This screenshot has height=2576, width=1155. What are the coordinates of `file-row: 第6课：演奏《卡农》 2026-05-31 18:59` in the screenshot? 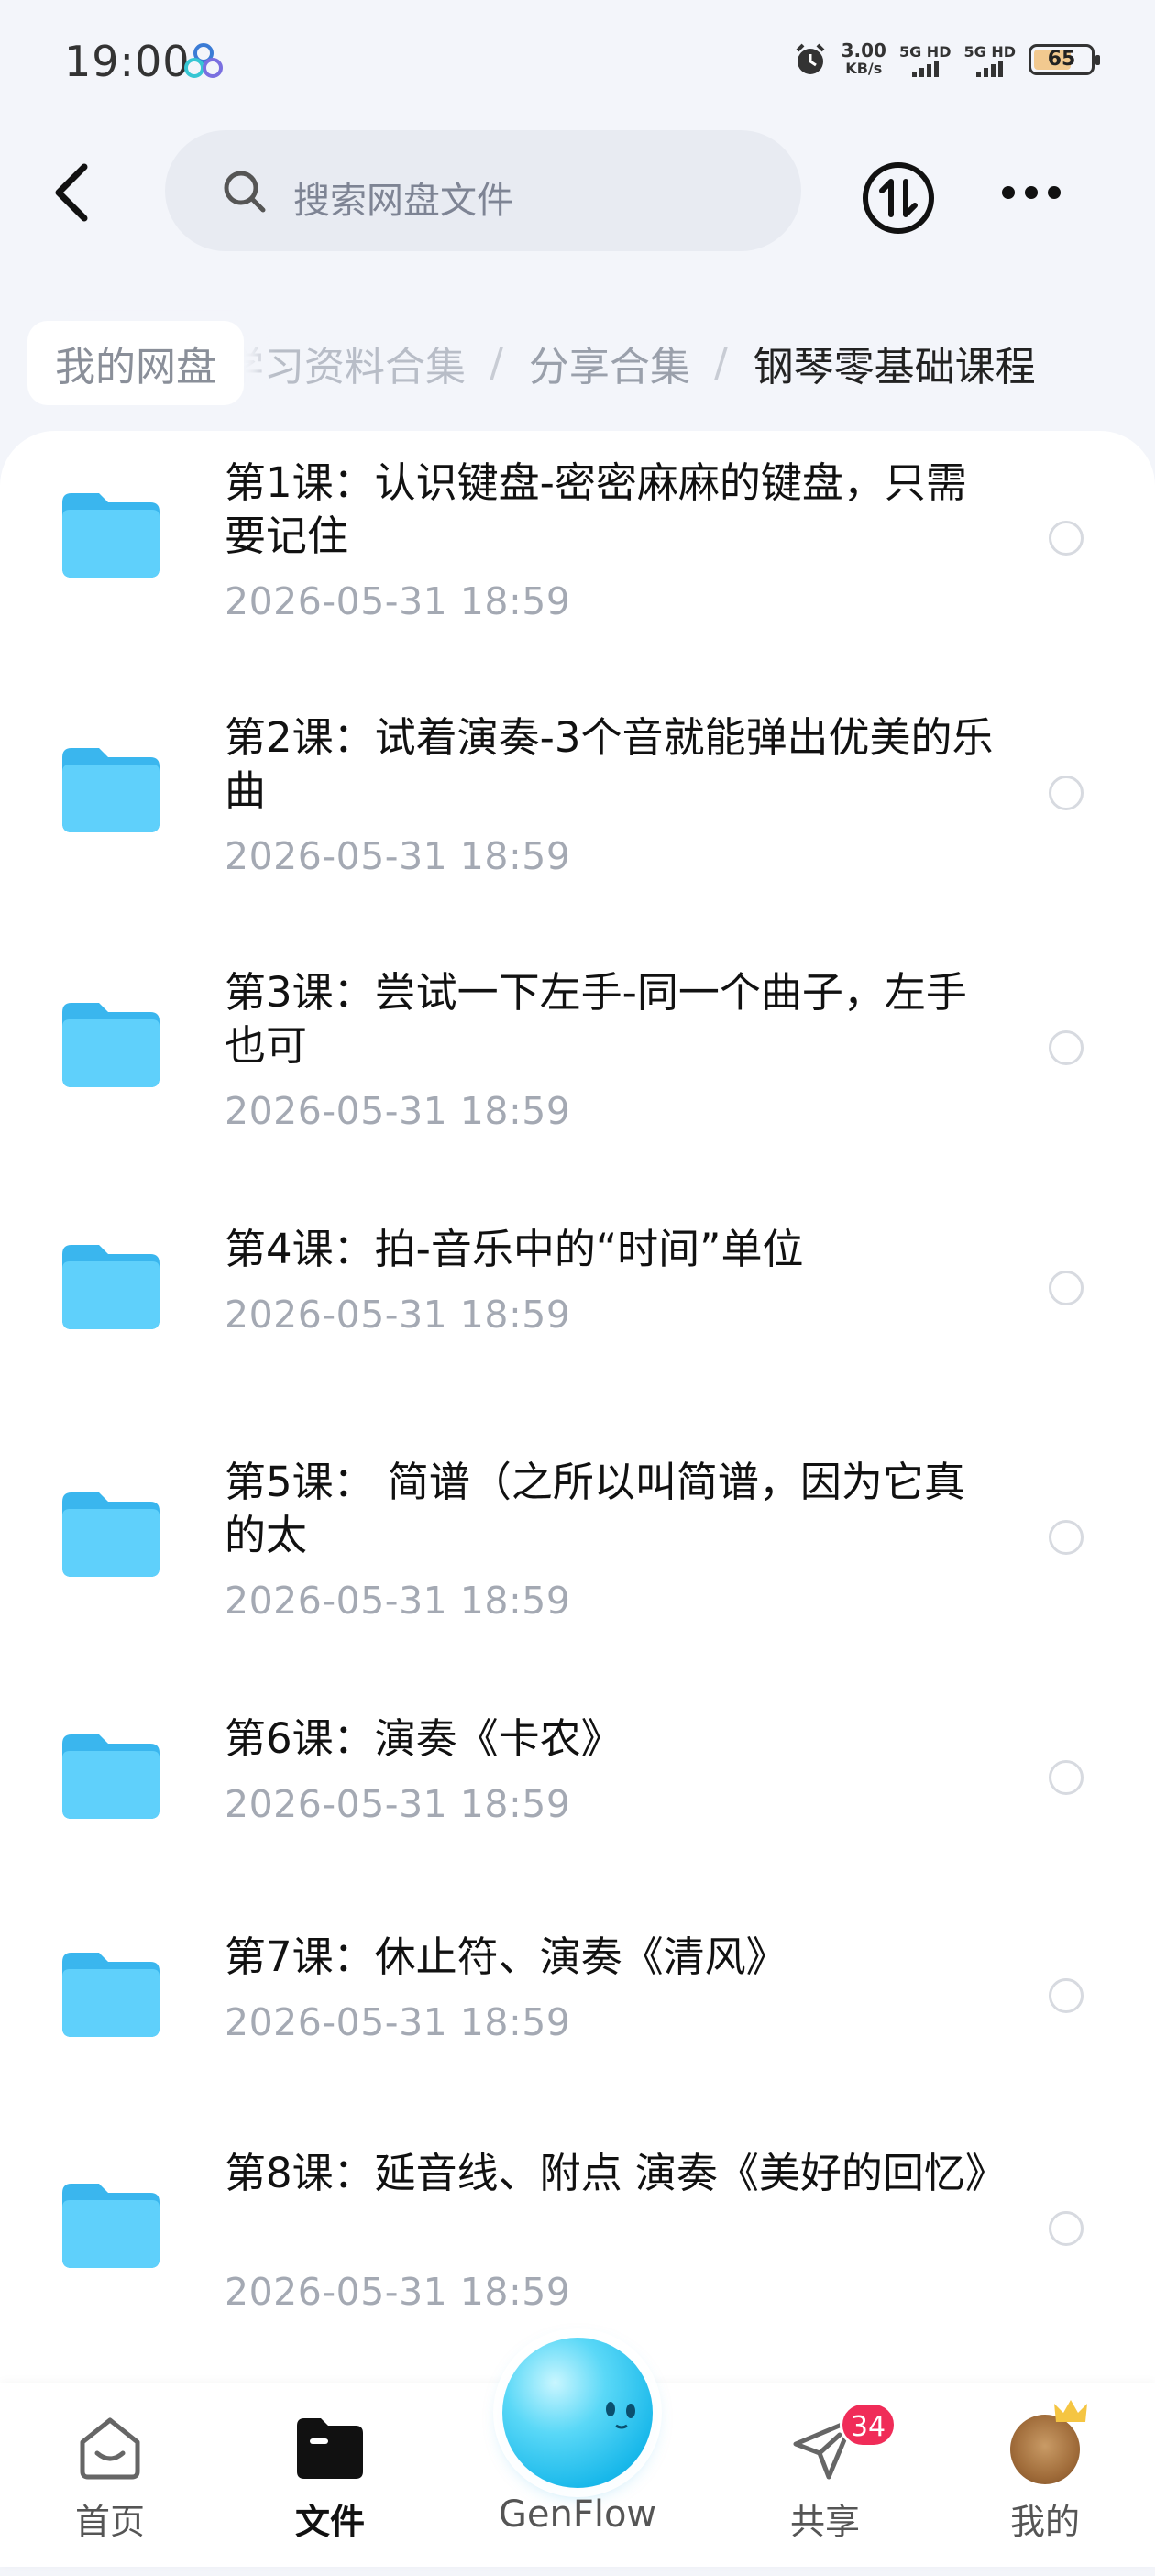 It's located at (577, 1777).